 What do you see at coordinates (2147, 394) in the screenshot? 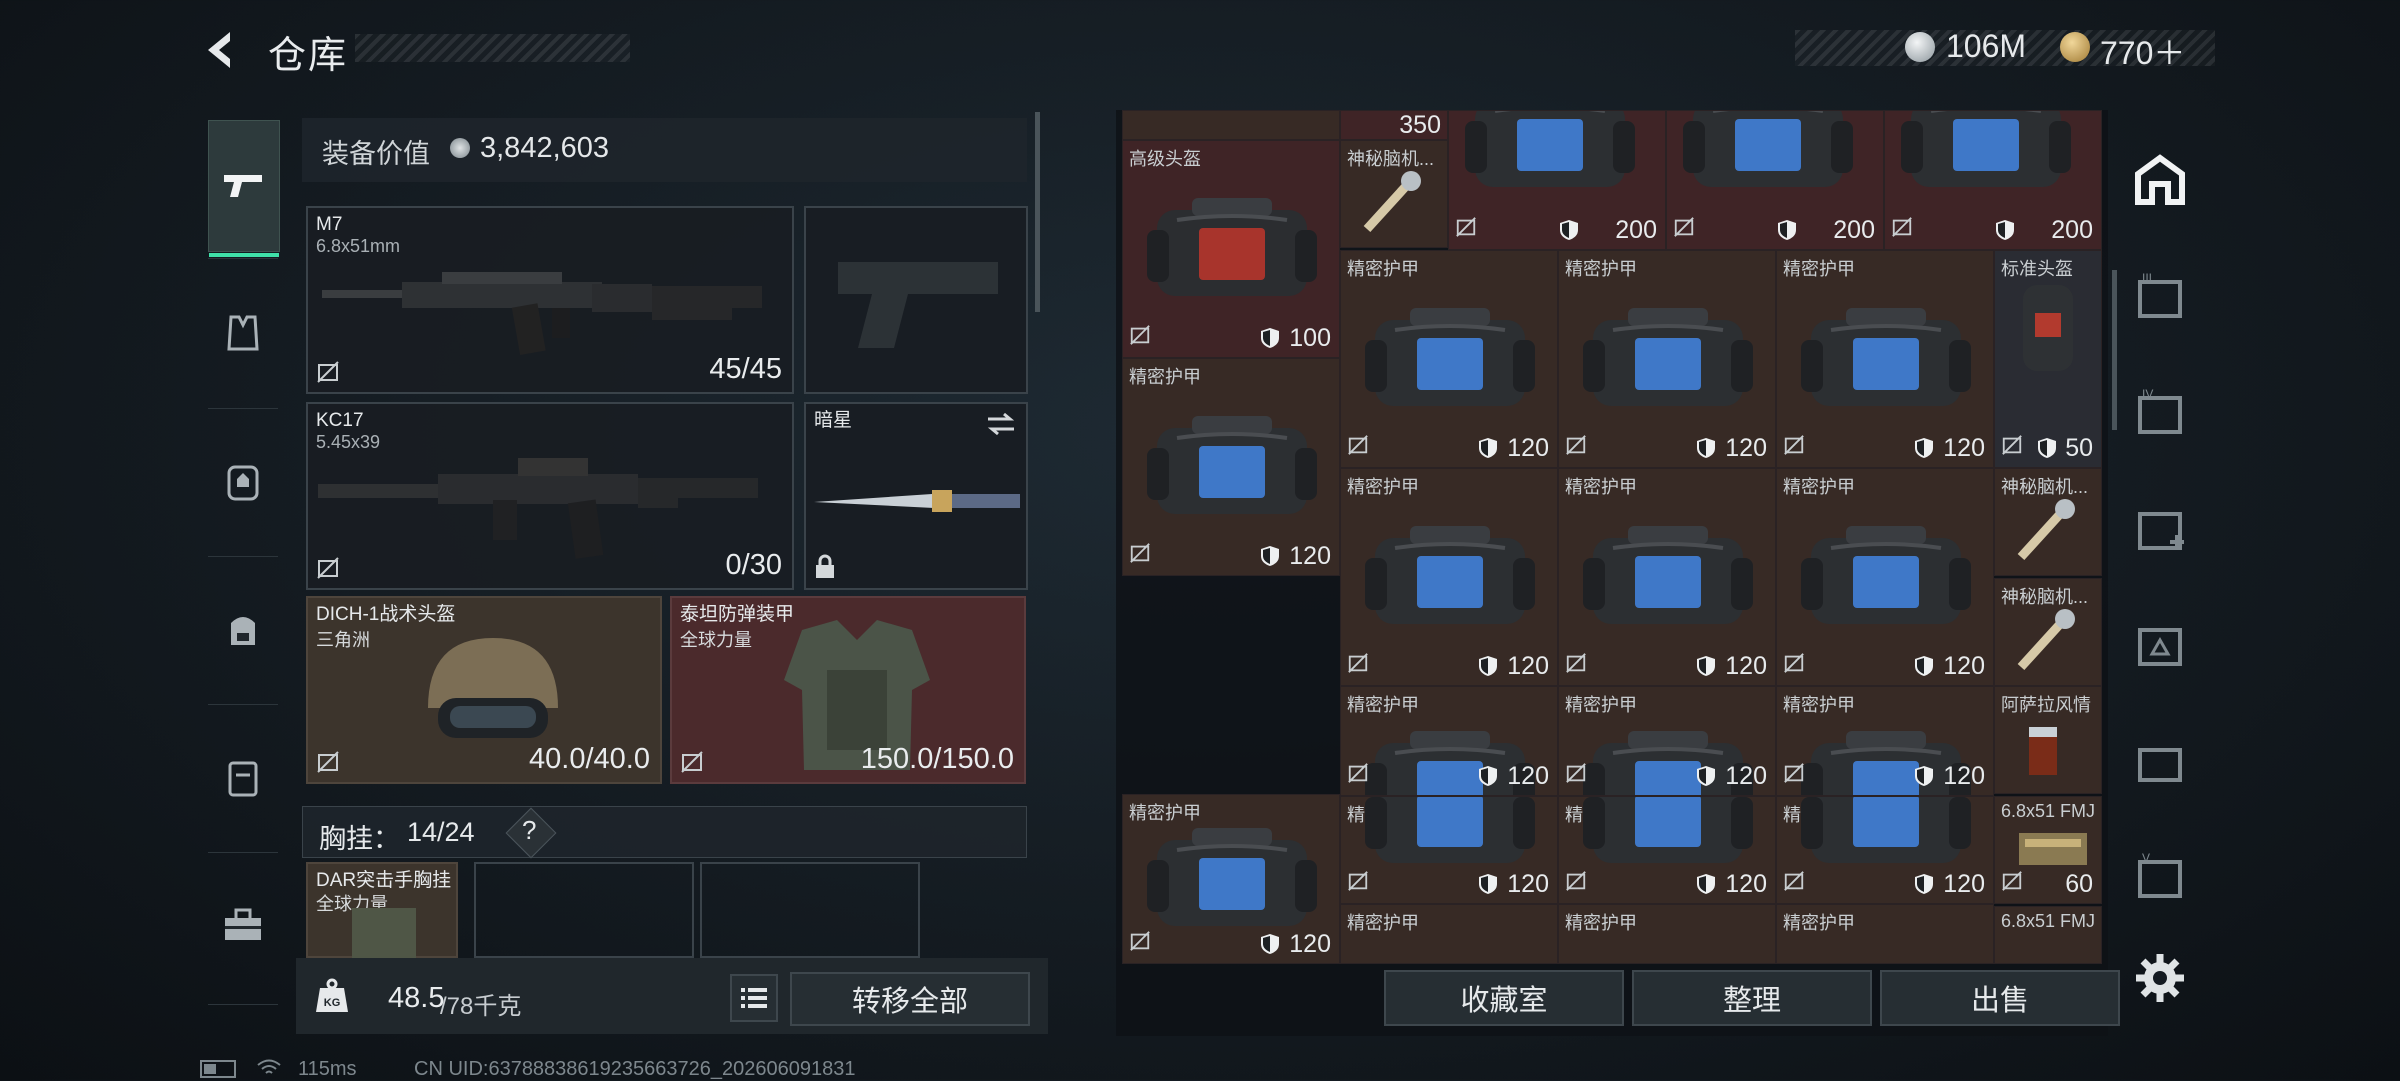
I see `svg-text: IV` at bounding box center [2147, 394].